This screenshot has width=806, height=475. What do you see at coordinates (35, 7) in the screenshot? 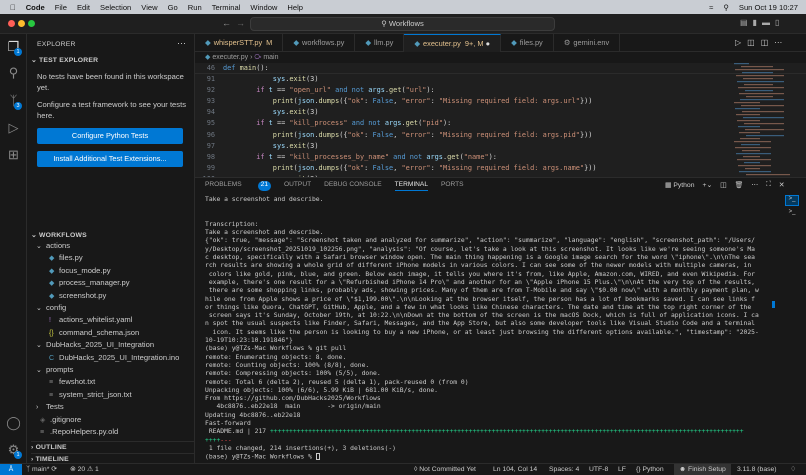
I see `menu-app-name: Code` at bounding box center [35, 7].